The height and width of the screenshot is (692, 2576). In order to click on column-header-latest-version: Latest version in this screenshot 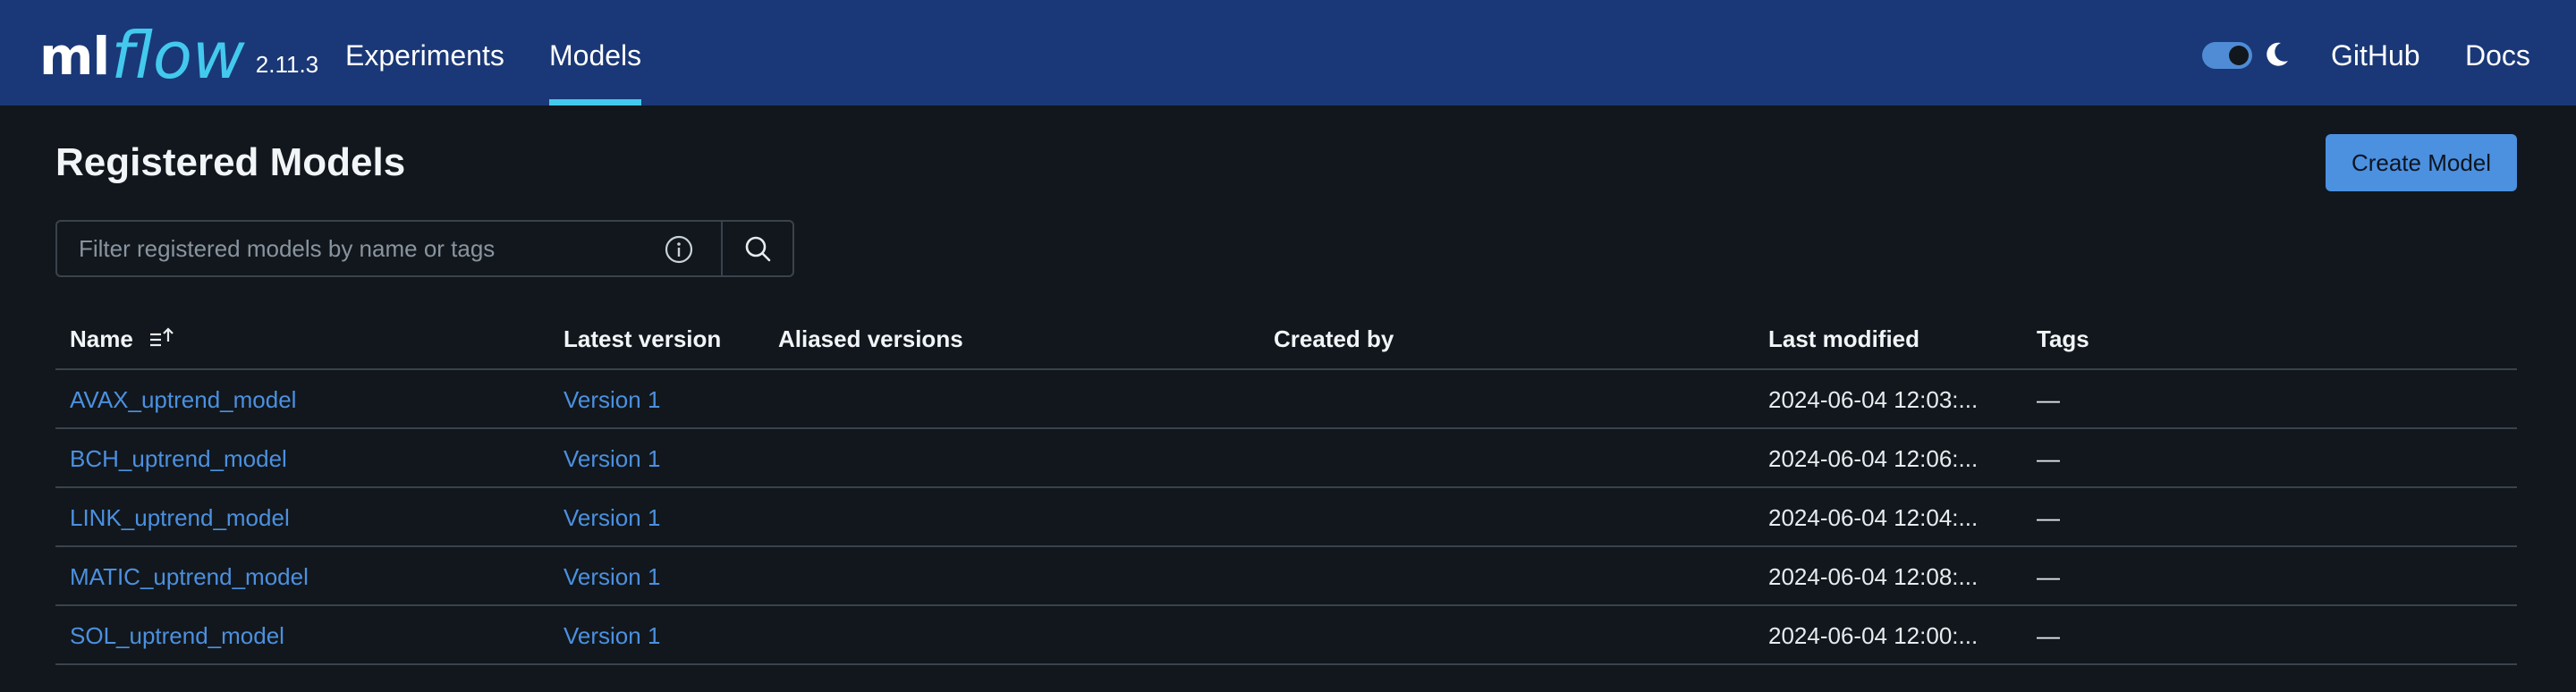, I will do `click(643, 338)`.